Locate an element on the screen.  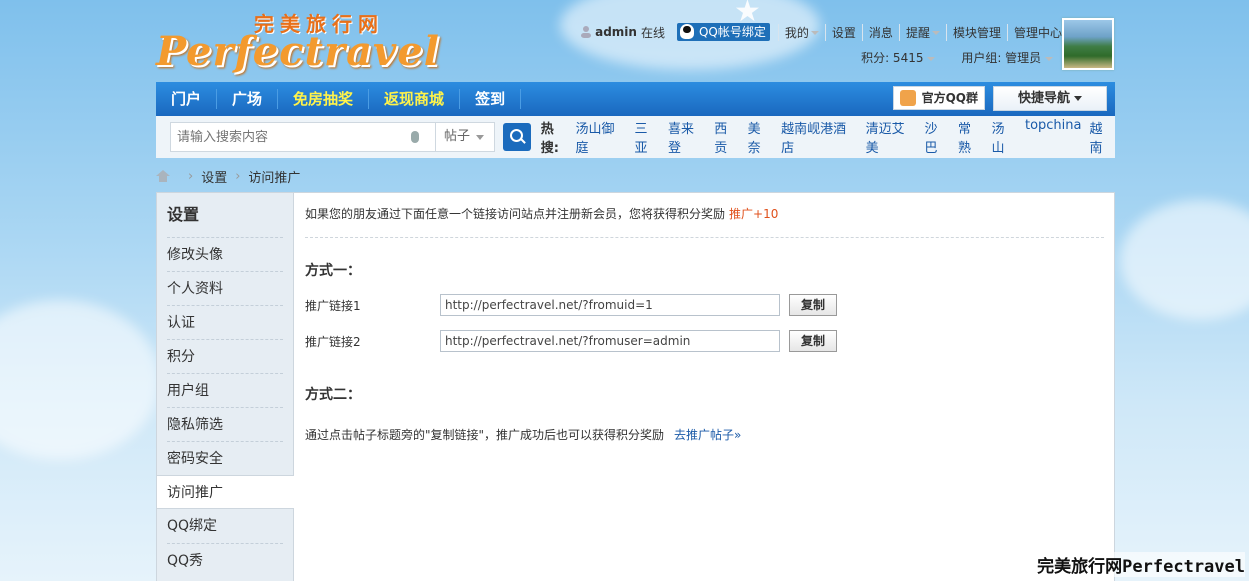
nav-item-free-room-lottery: 免房抽奖 is located at coordinates (324, 99).